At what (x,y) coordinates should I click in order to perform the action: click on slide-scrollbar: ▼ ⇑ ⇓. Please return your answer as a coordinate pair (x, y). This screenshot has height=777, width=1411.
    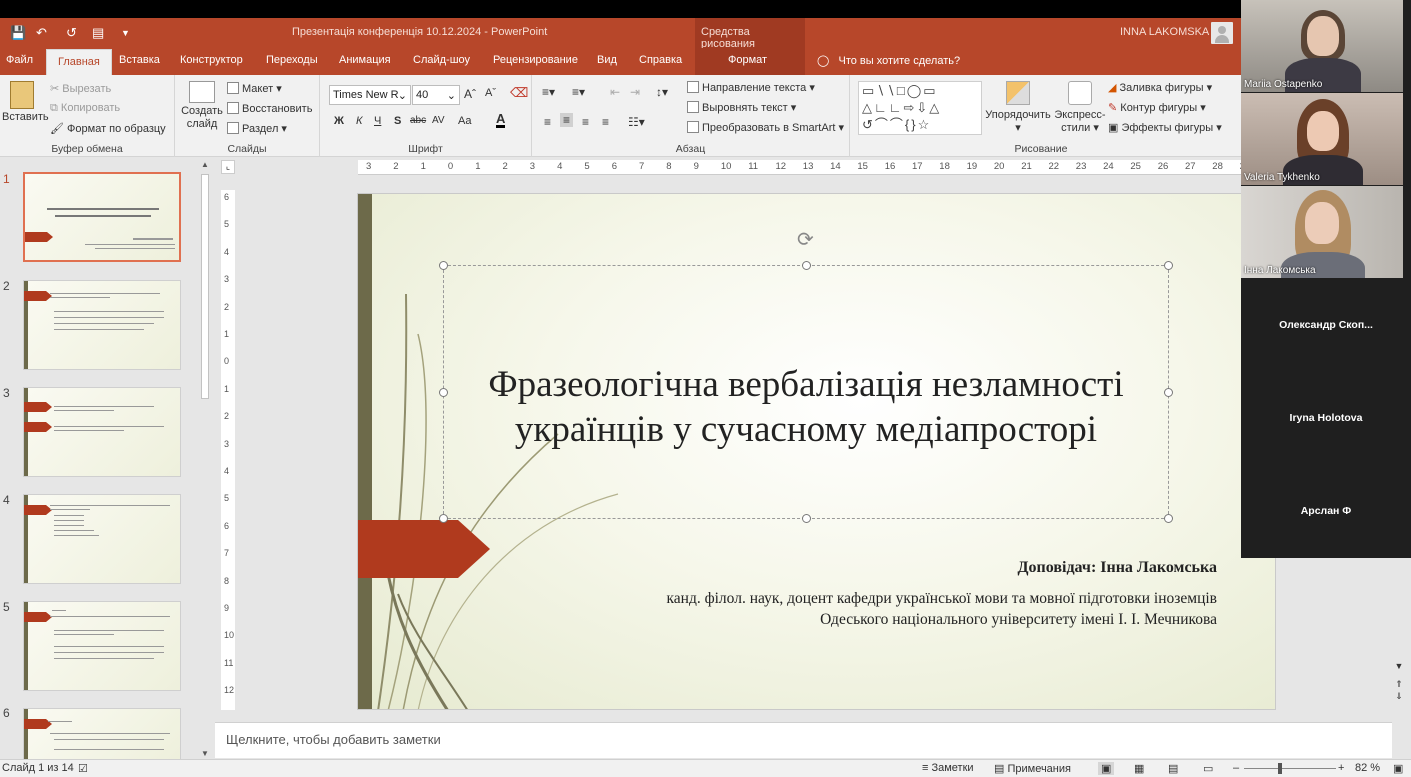
    Looking at the image, I should click on (1399, 710).